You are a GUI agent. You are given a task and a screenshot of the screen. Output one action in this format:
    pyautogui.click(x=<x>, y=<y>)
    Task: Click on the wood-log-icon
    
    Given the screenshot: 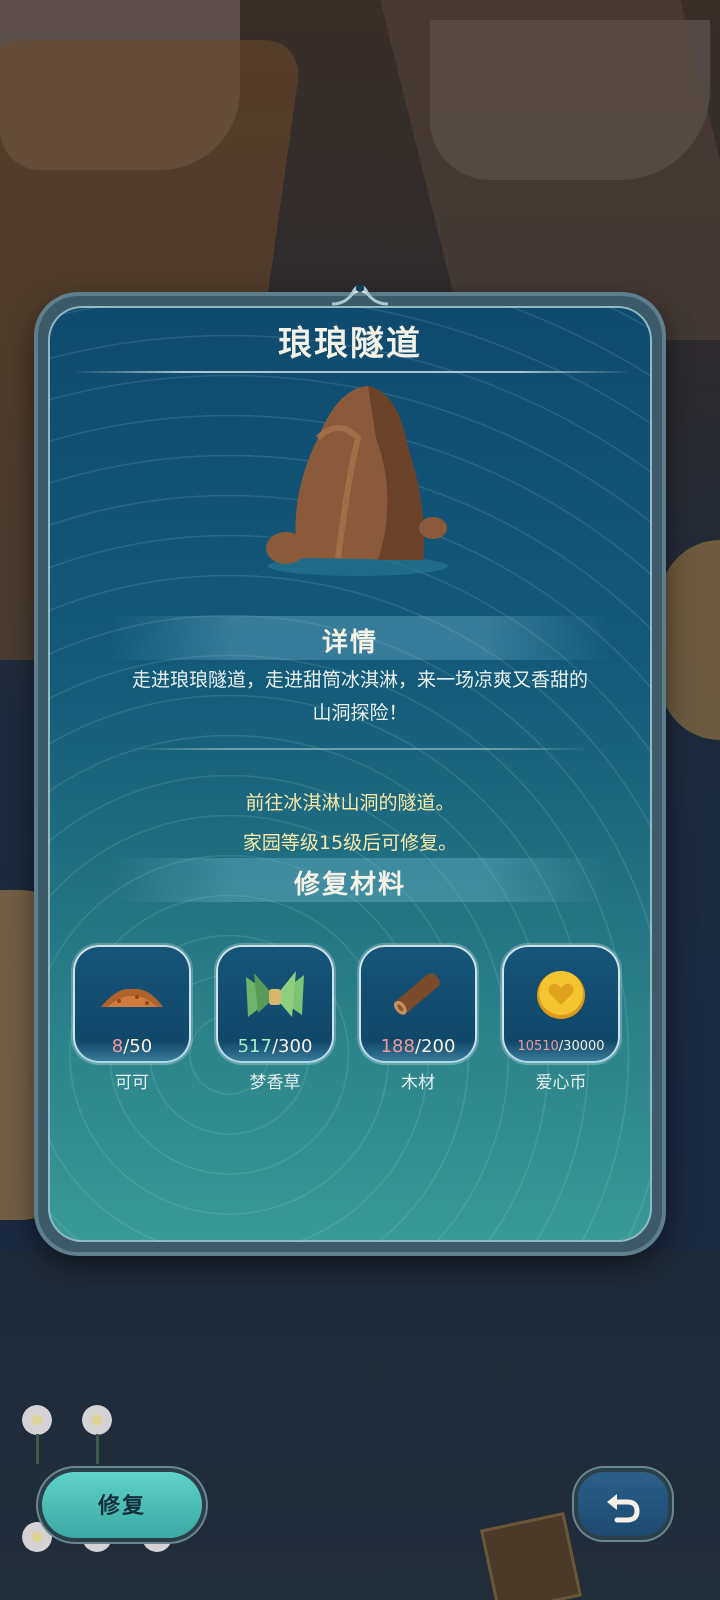 What is the action you would take?
    pyautogui.click(x=416, y=994)
    